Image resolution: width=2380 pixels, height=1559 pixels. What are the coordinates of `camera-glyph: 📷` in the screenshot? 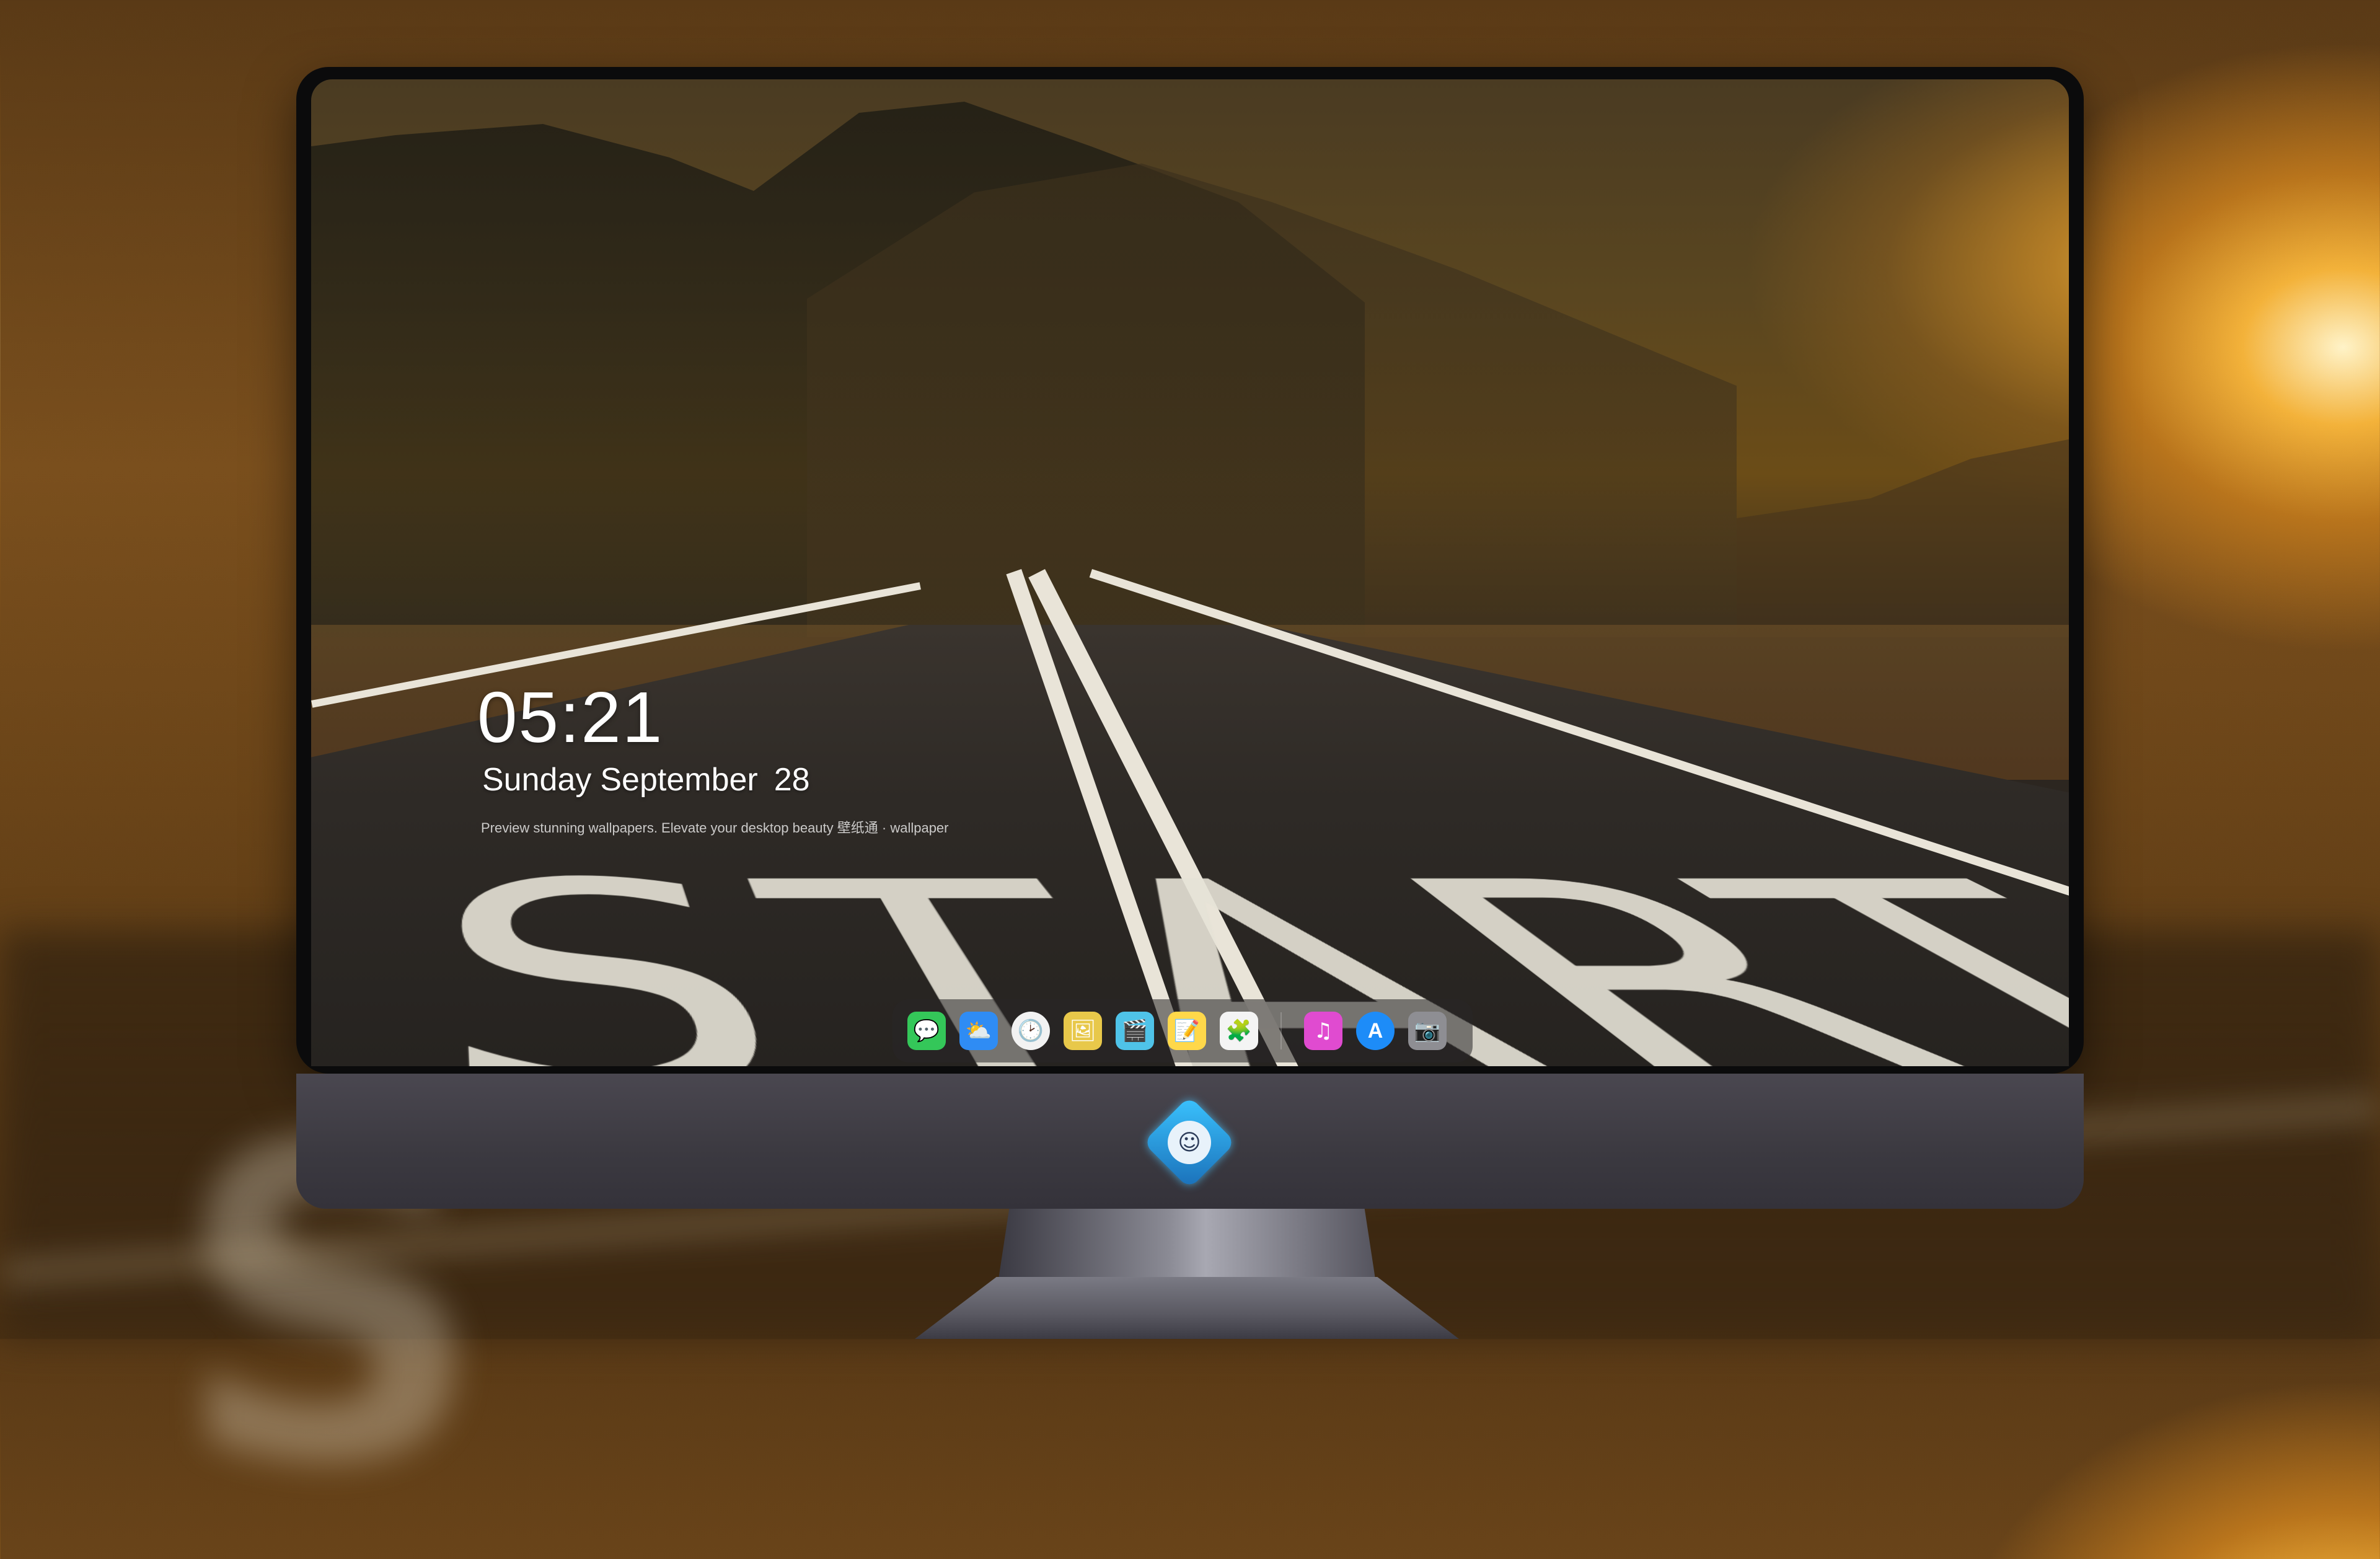 It's located at (1427, 1030).